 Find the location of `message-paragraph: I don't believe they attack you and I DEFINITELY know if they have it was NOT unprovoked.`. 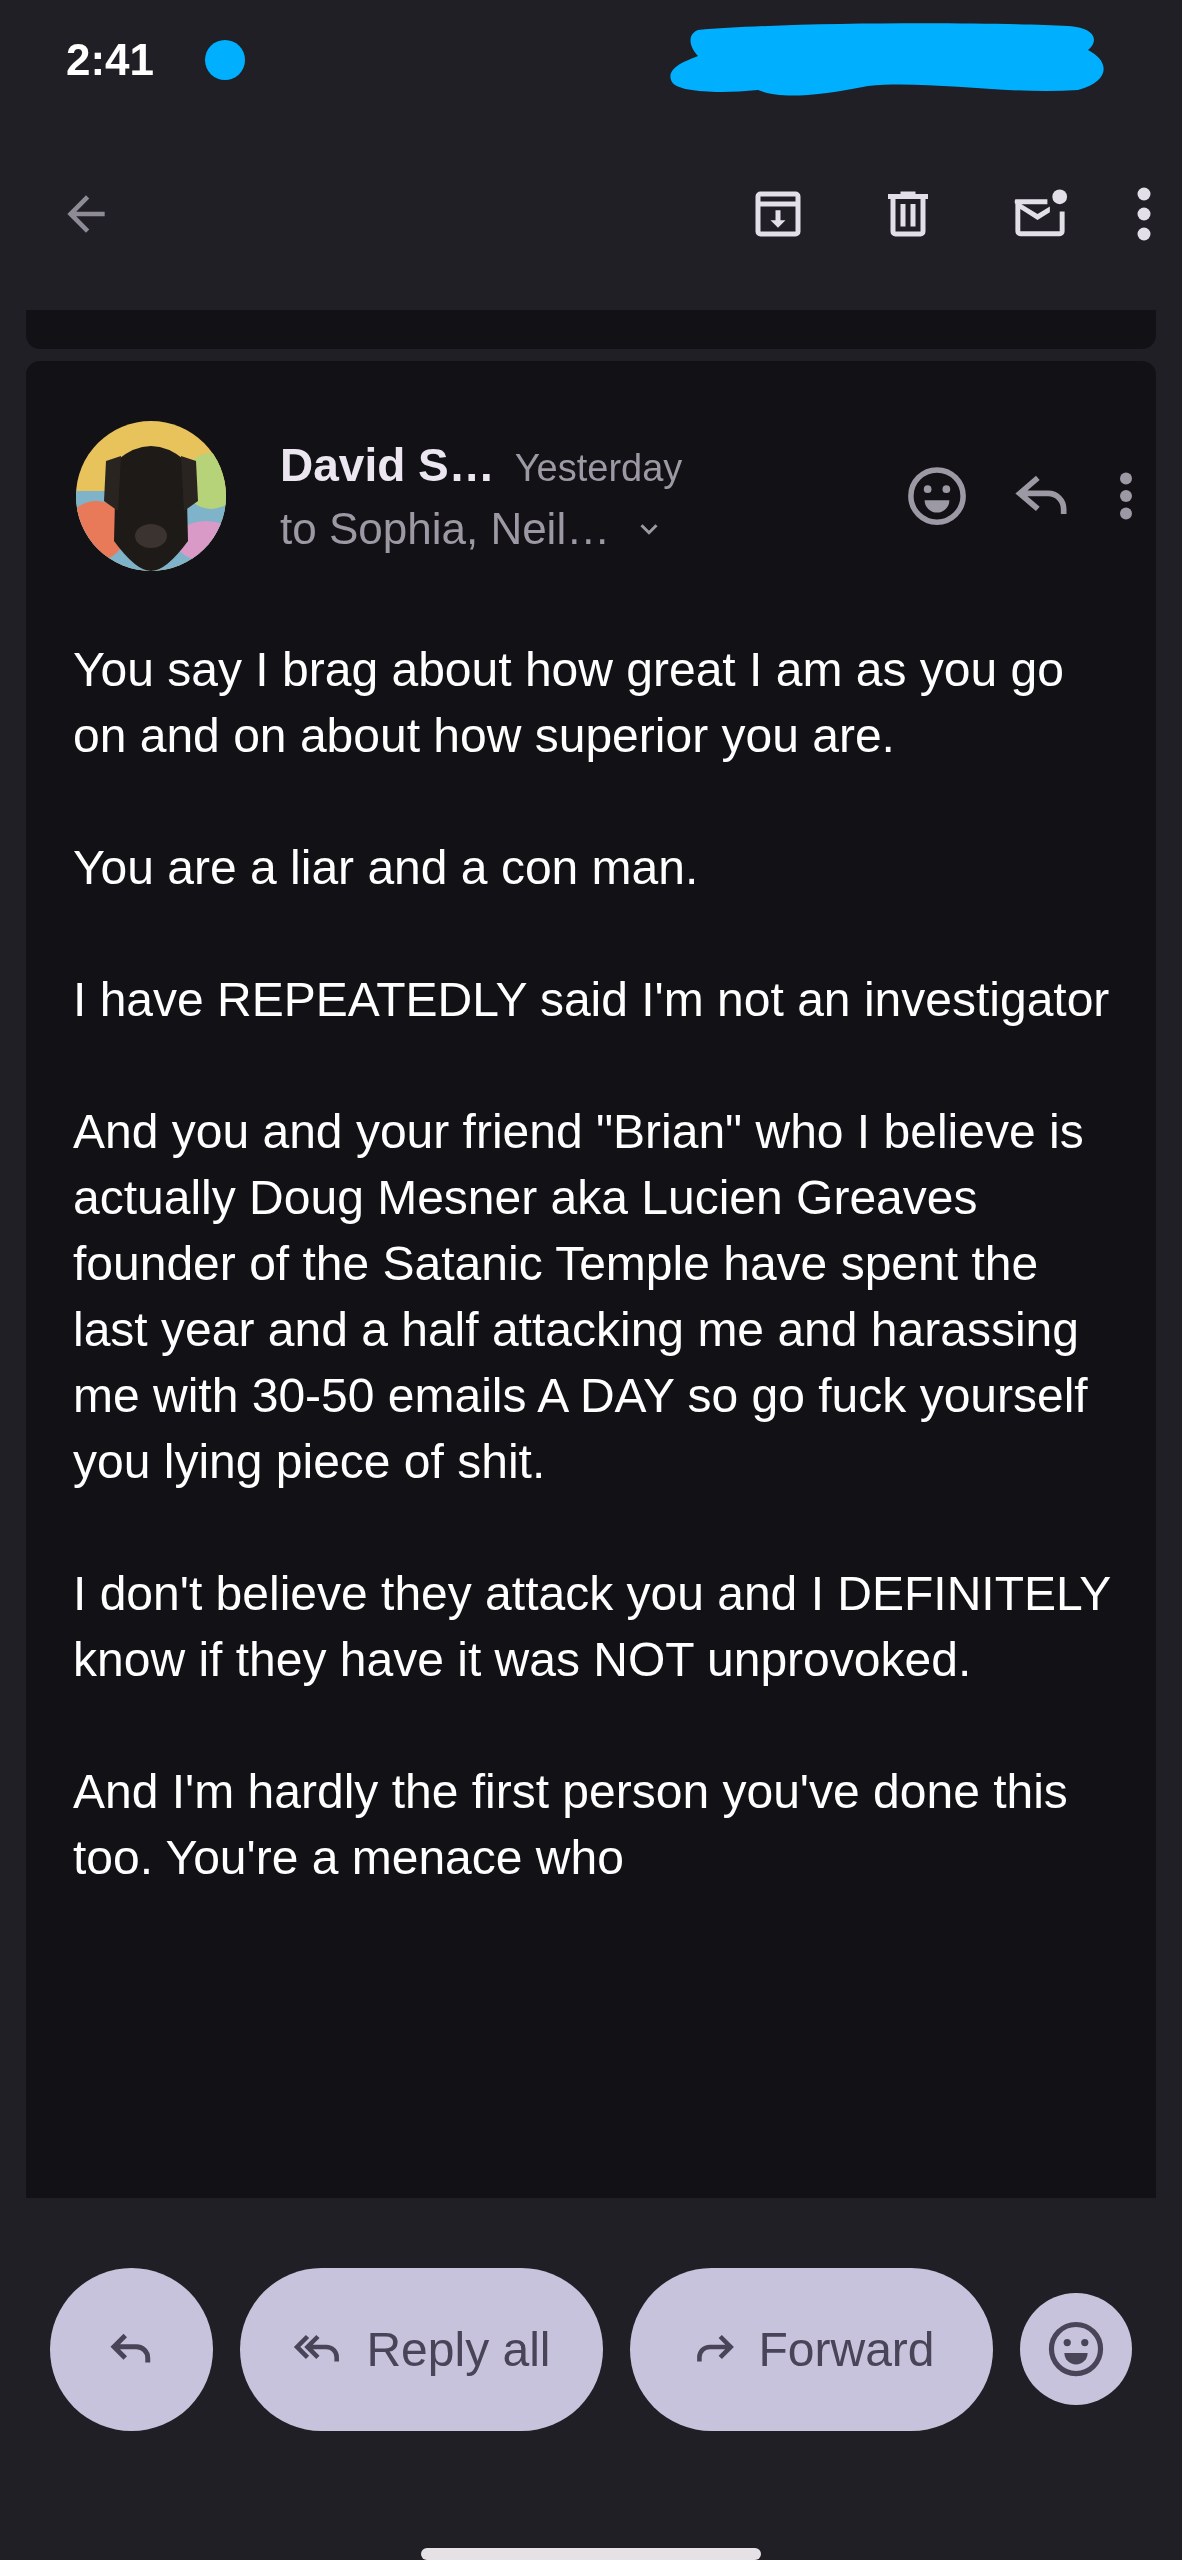

message-paragraph: I don't believe they attack you and I DEFINITELY know if they have it was NOT unprovoked. is located at coordinates (592, 1627).